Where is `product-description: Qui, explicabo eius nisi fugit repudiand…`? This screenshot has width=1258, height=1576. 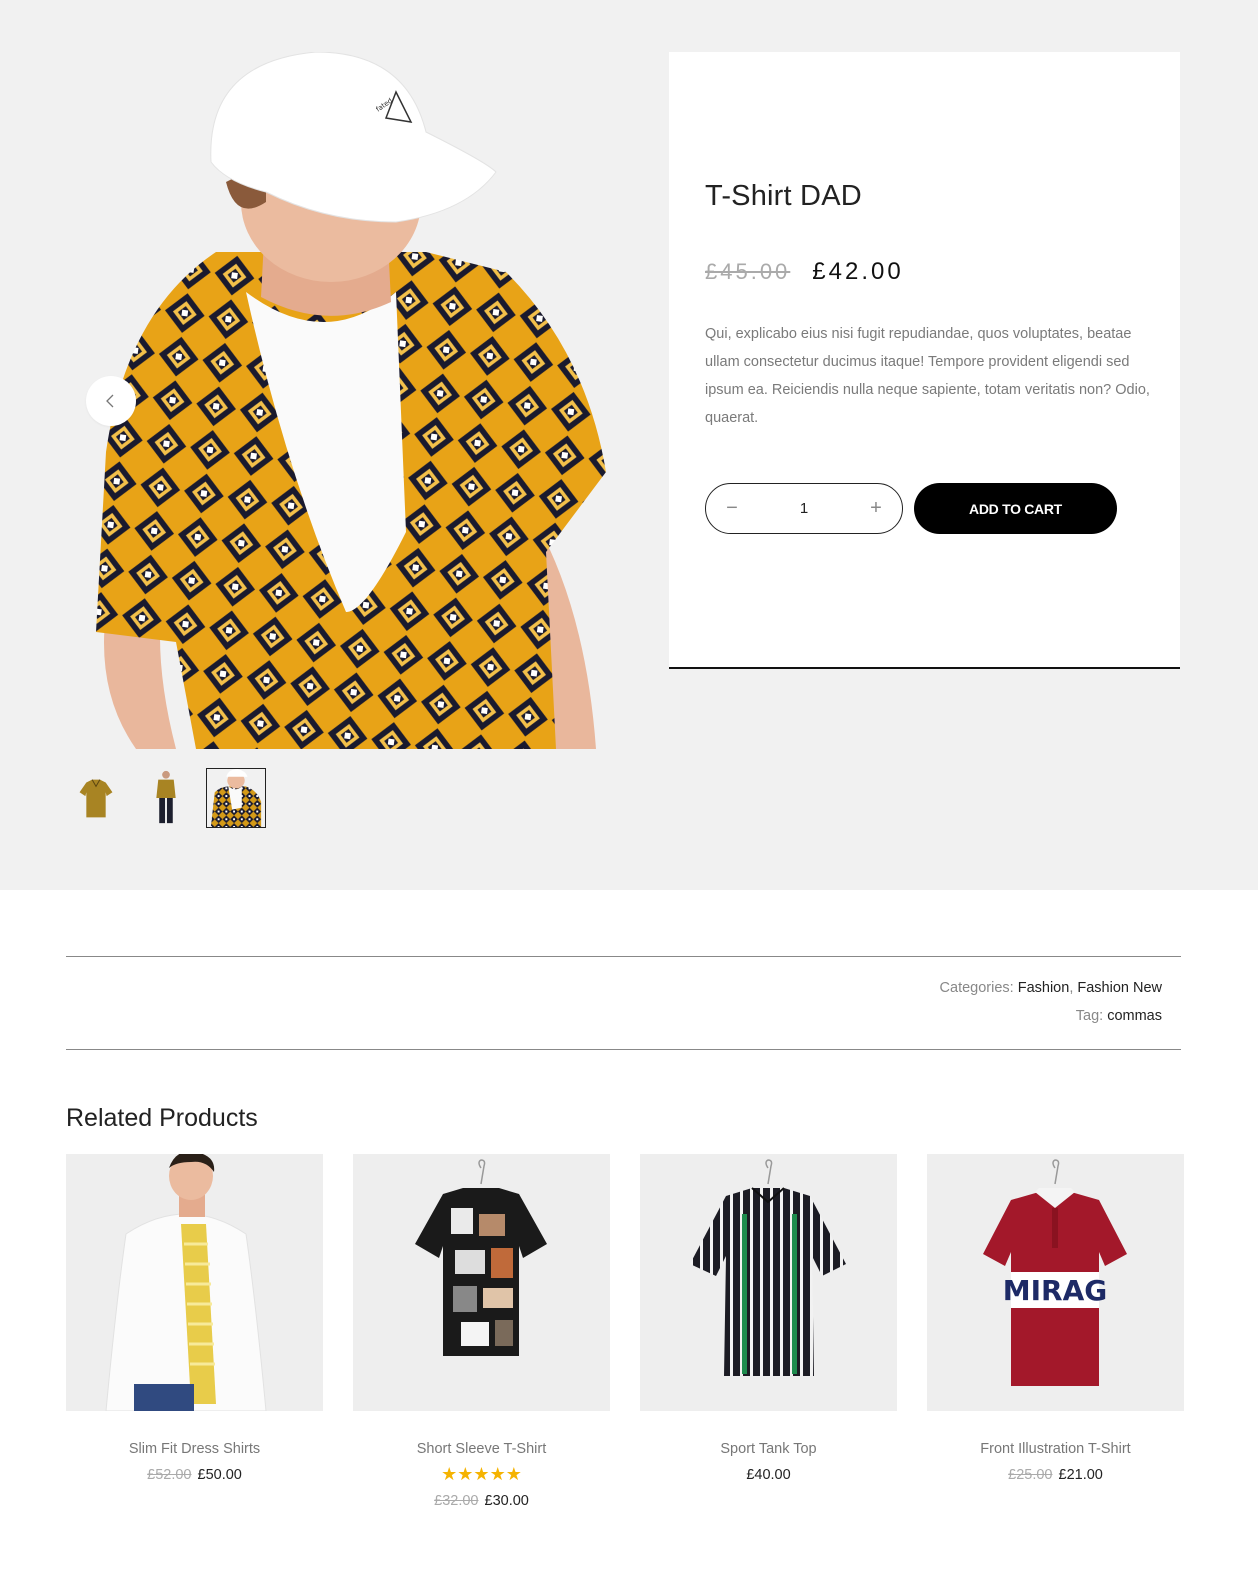 product-description: Qui, explicabo eius nisi fugit repudiand… is located at coordinates (927, 376).